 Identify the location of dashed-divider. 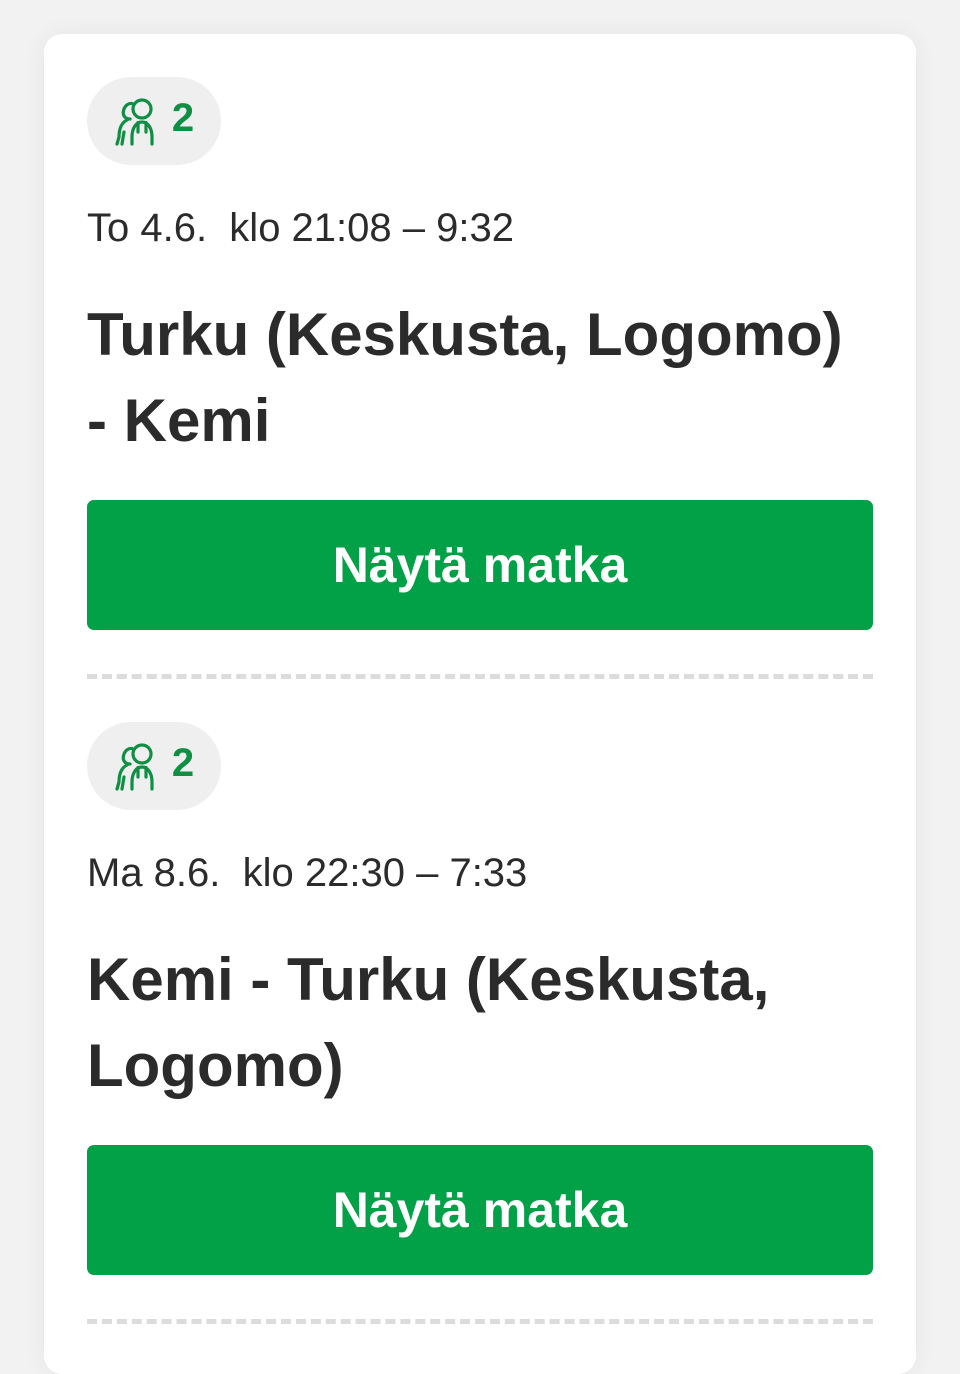
(480, 1321).